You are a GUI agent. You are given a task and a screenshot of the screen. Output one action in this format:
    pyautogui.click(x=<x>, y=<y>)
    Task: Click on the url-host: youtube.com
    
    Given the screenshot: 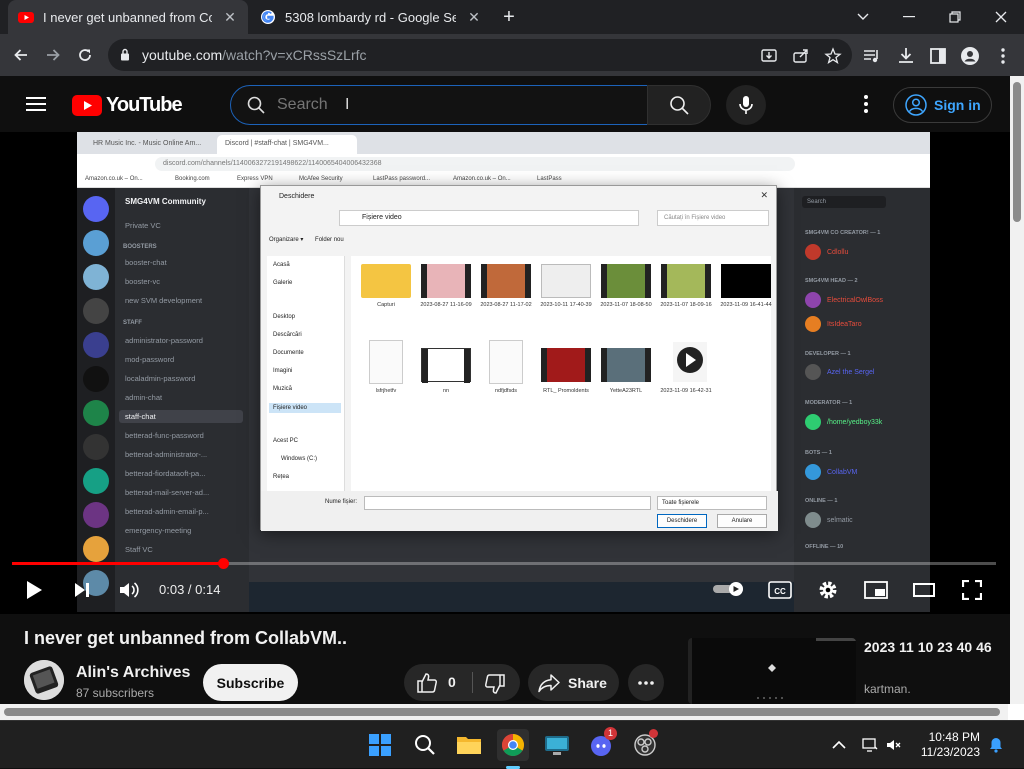 What is the action you would take?
    pyautogui.click(x=182, y=55)
    